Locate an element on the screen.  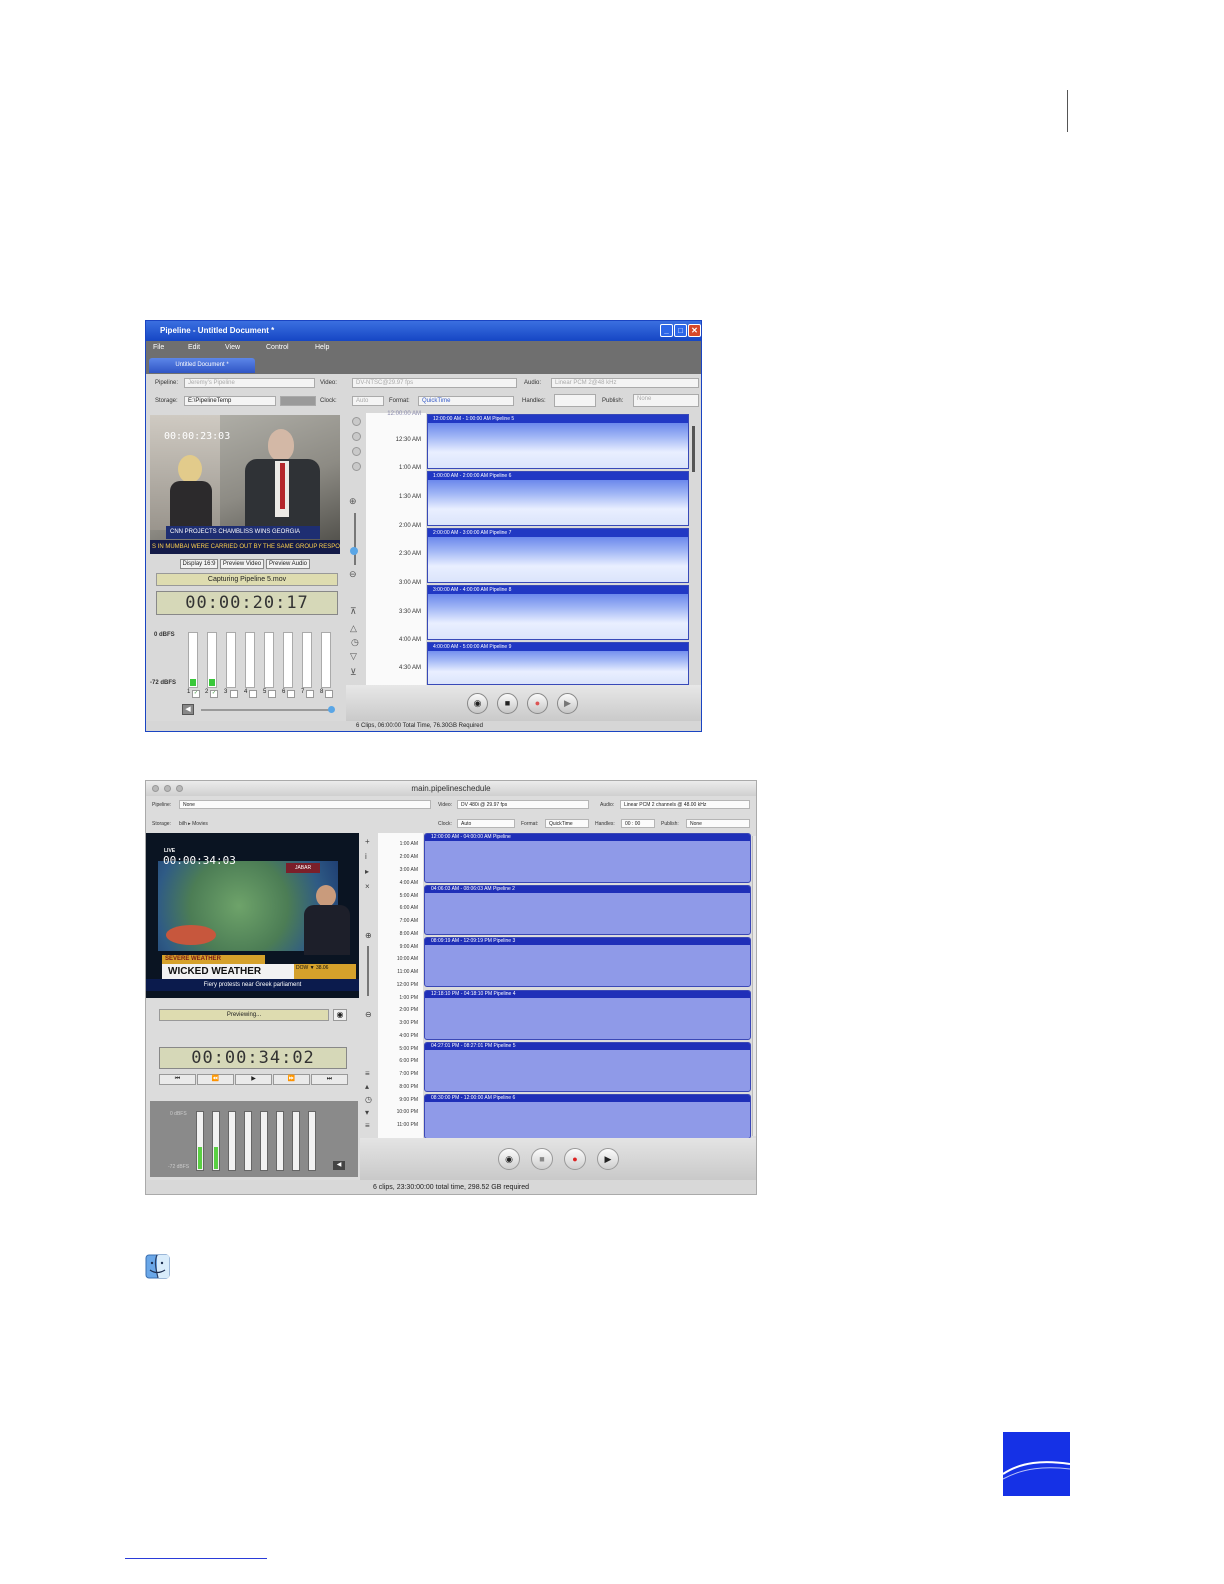
next-clip-icon: ▸ is located at coordinates (367, 871).